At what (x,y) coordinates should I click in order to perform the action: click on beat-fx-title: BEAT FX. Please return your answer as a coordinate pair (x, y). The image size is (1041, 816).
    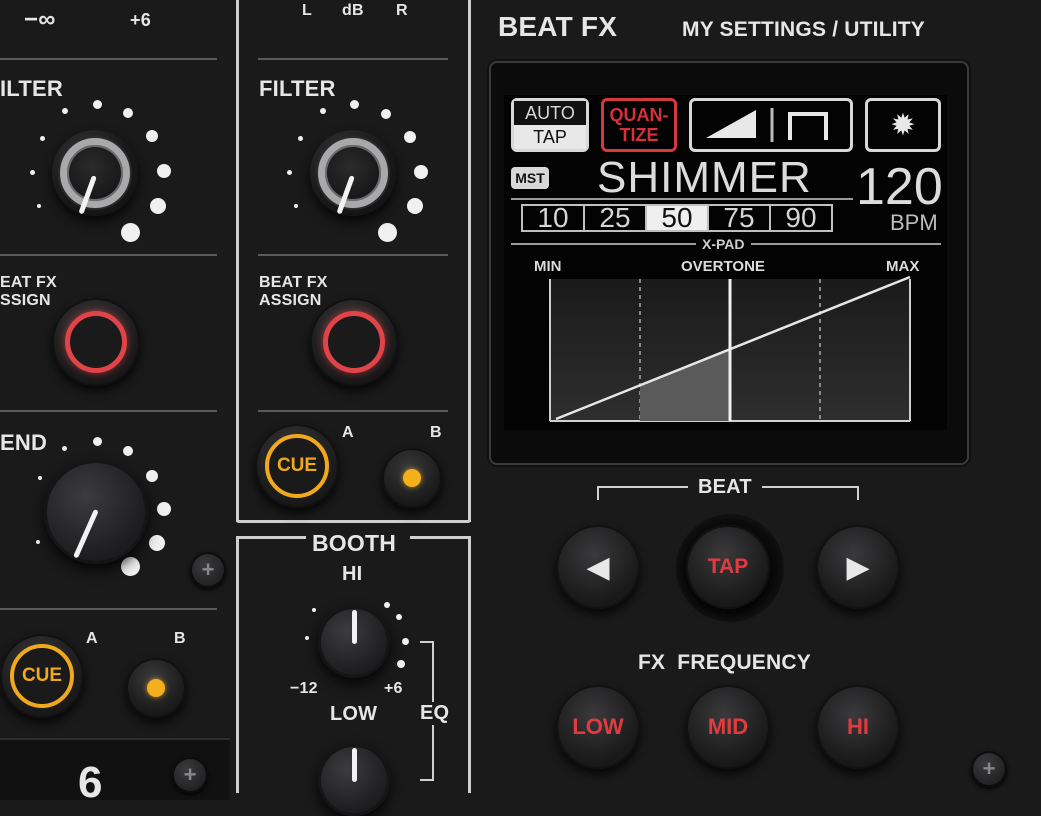
    Looking at the image, I should click on (558, 26).